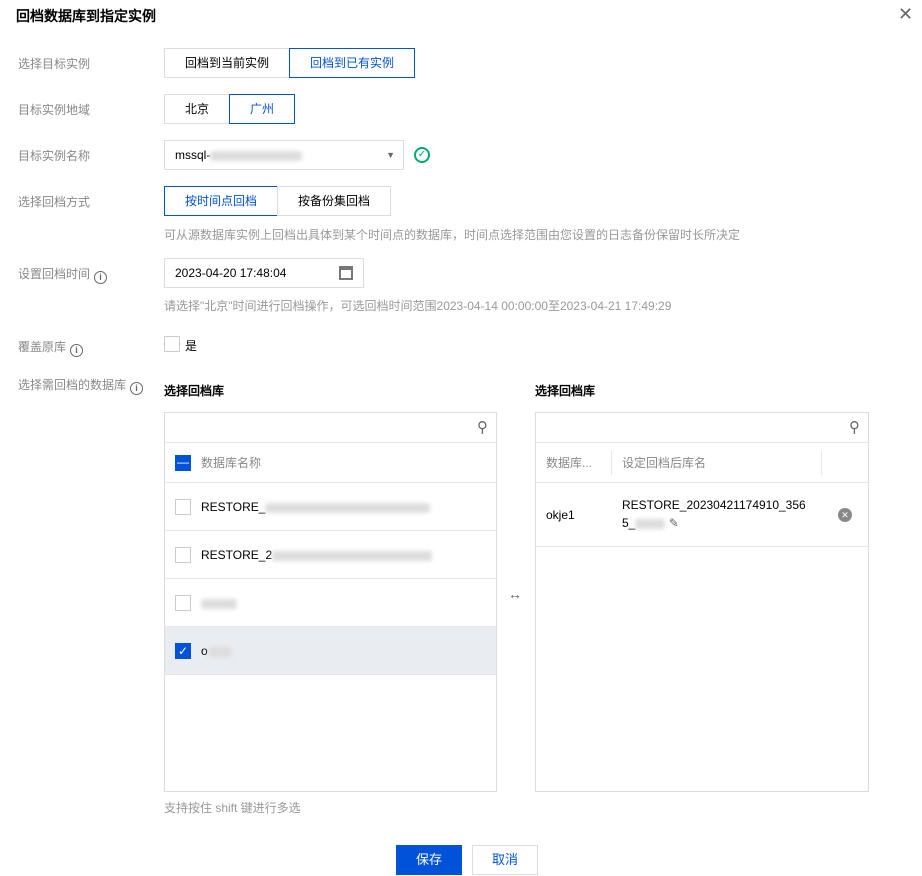  I want to click on instance-value: mssql-, so click(193, 155).